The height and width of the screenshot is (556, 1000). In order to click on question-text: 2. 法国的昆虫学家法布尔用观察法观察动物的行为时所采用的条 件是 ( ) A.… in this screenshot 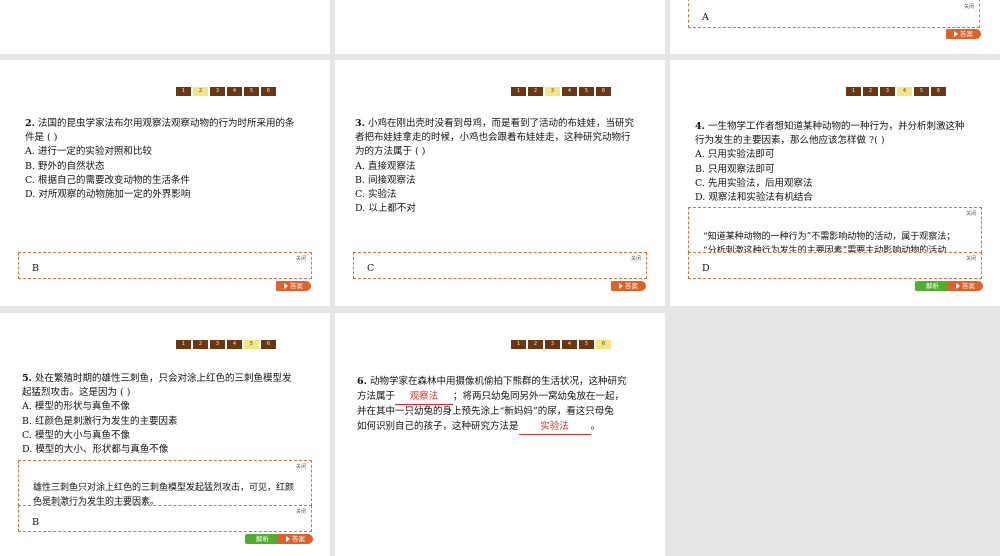, I will do `click(175, 159)`.